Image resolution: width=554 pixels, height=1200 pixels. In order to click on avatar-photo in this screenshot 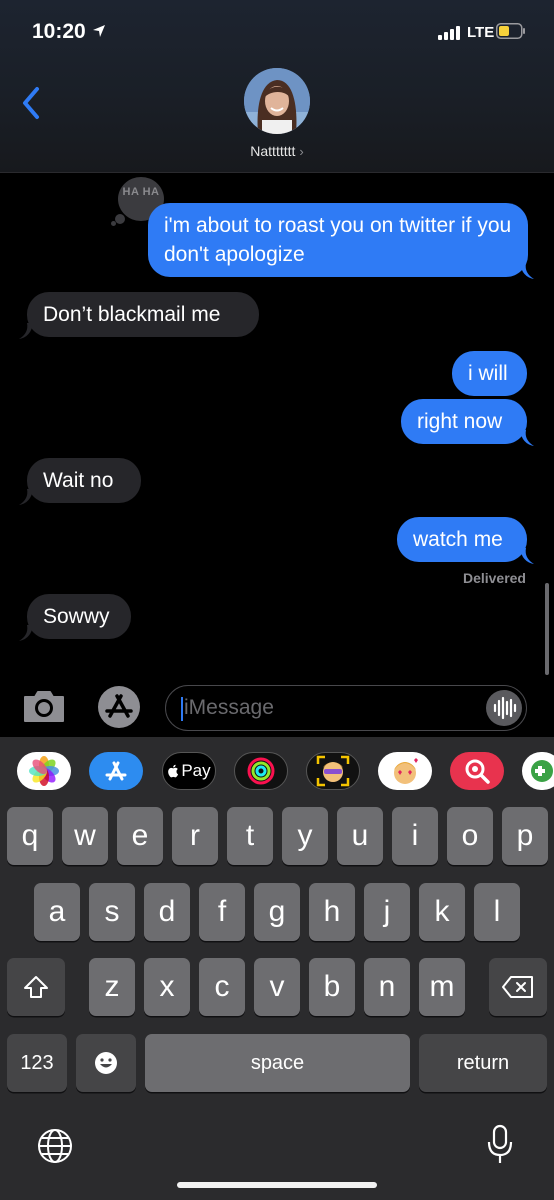, I will do `click(277, 101)`.